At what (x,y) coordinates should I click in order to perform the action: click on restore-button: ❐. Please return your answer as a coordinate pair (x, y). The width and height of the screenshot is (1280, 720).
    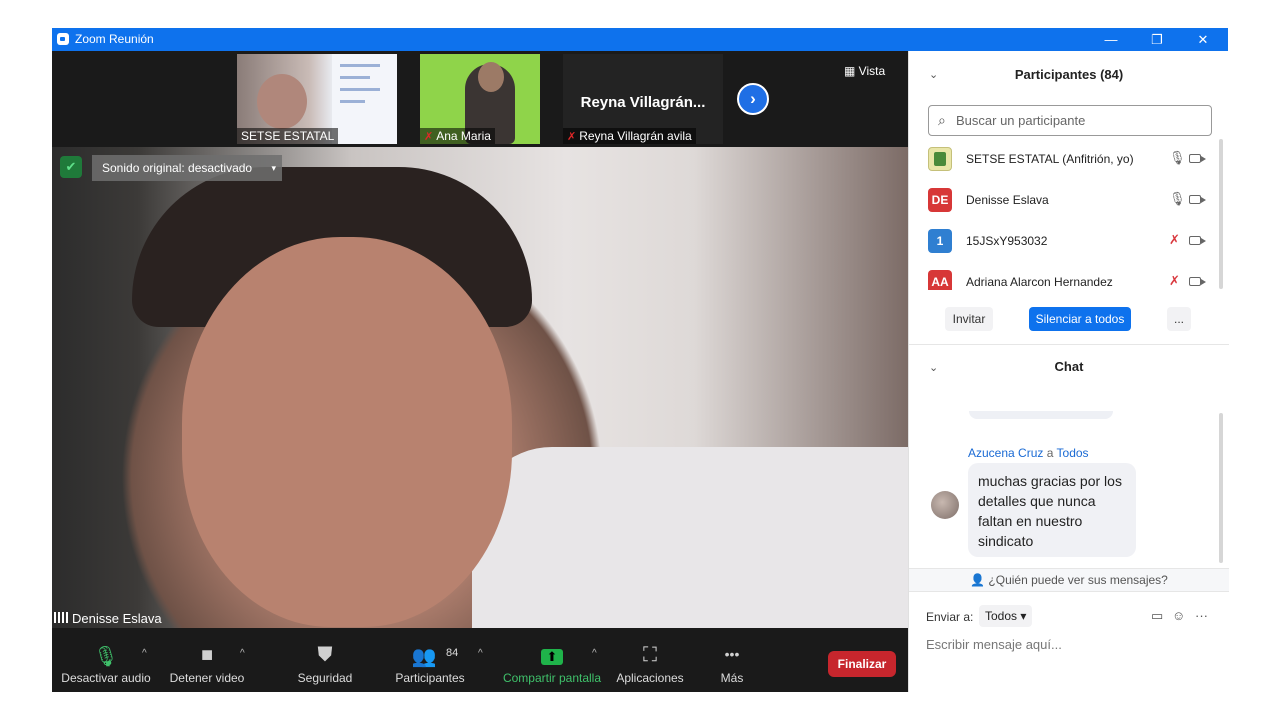
    Looking at the image, I should click on (1157, 39).